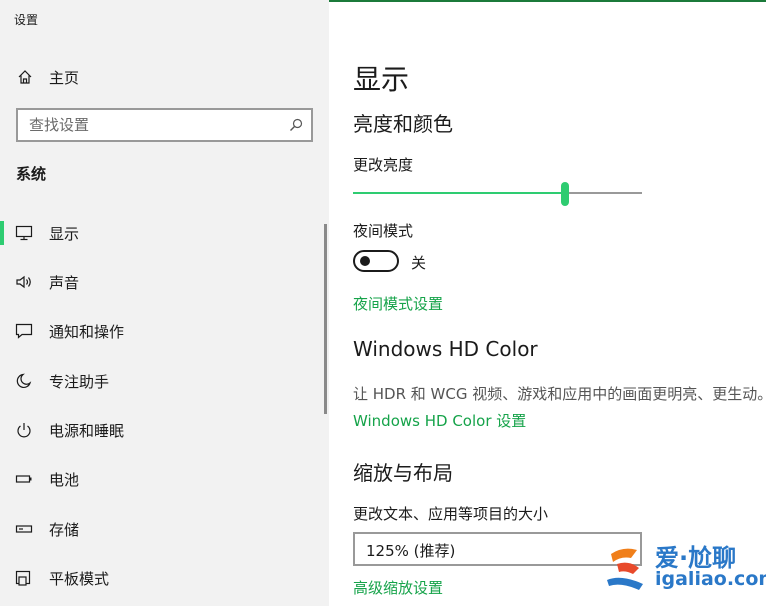  I want to click on brightness-label: 更改亮度, so click(383, 165).